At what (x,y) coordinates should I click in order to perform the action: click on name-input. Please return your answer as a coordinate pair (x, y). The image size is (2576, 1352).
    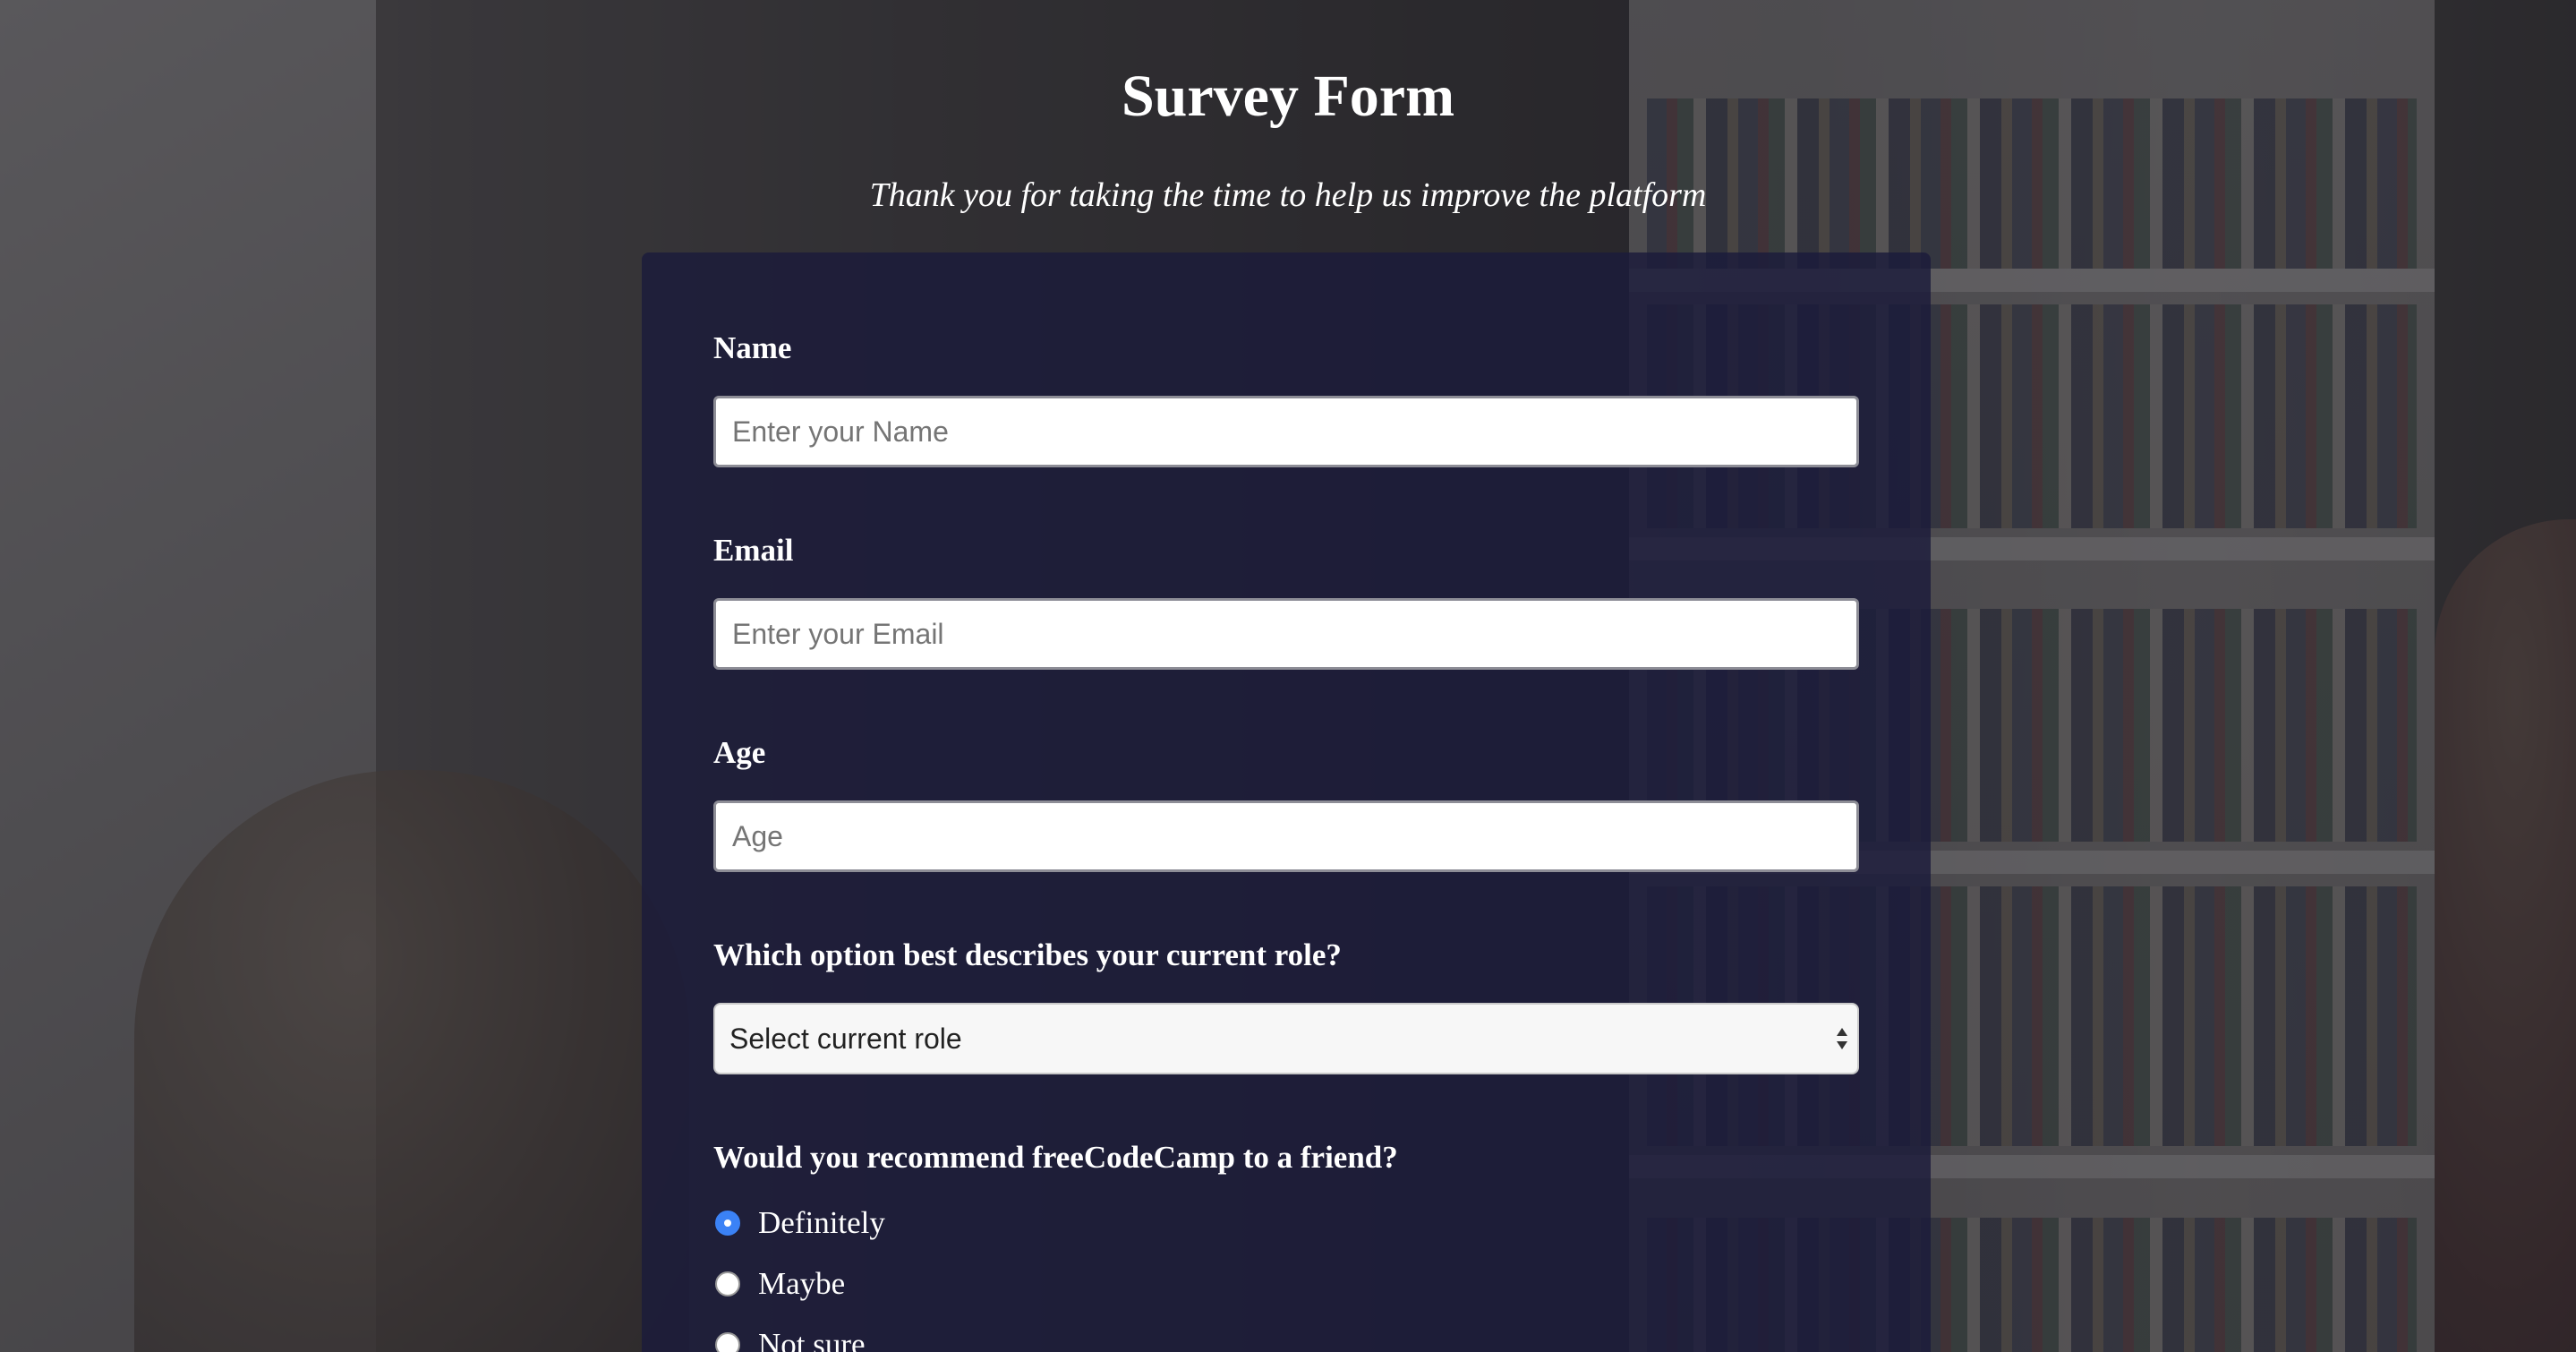
    Looking at the image, I should click on (1286, 431).